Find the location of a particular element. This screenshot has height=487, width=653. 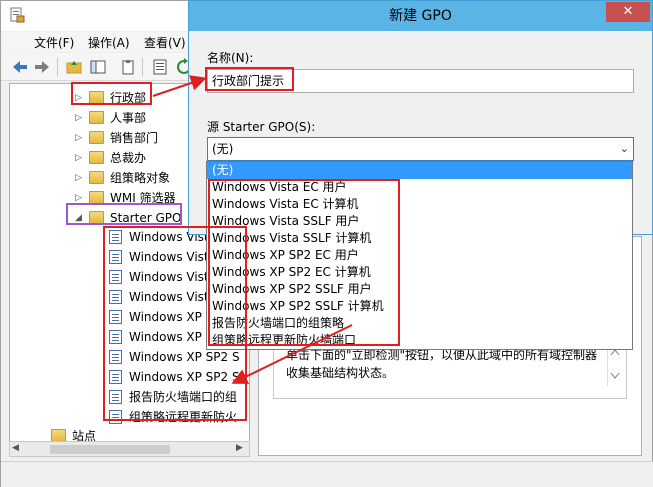

arrow-to-starter-list is located at coordinates (292, 354).